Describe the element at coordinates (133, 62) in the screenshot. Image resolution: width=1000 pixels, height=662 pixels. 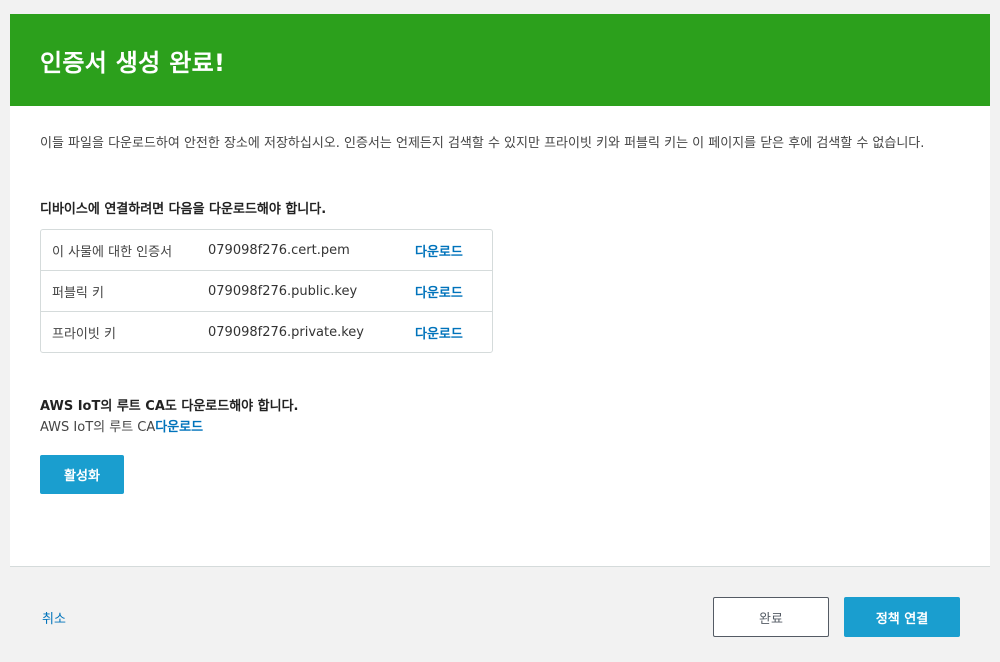
I see `page-title: 인증서 생성 완료!` at that location.